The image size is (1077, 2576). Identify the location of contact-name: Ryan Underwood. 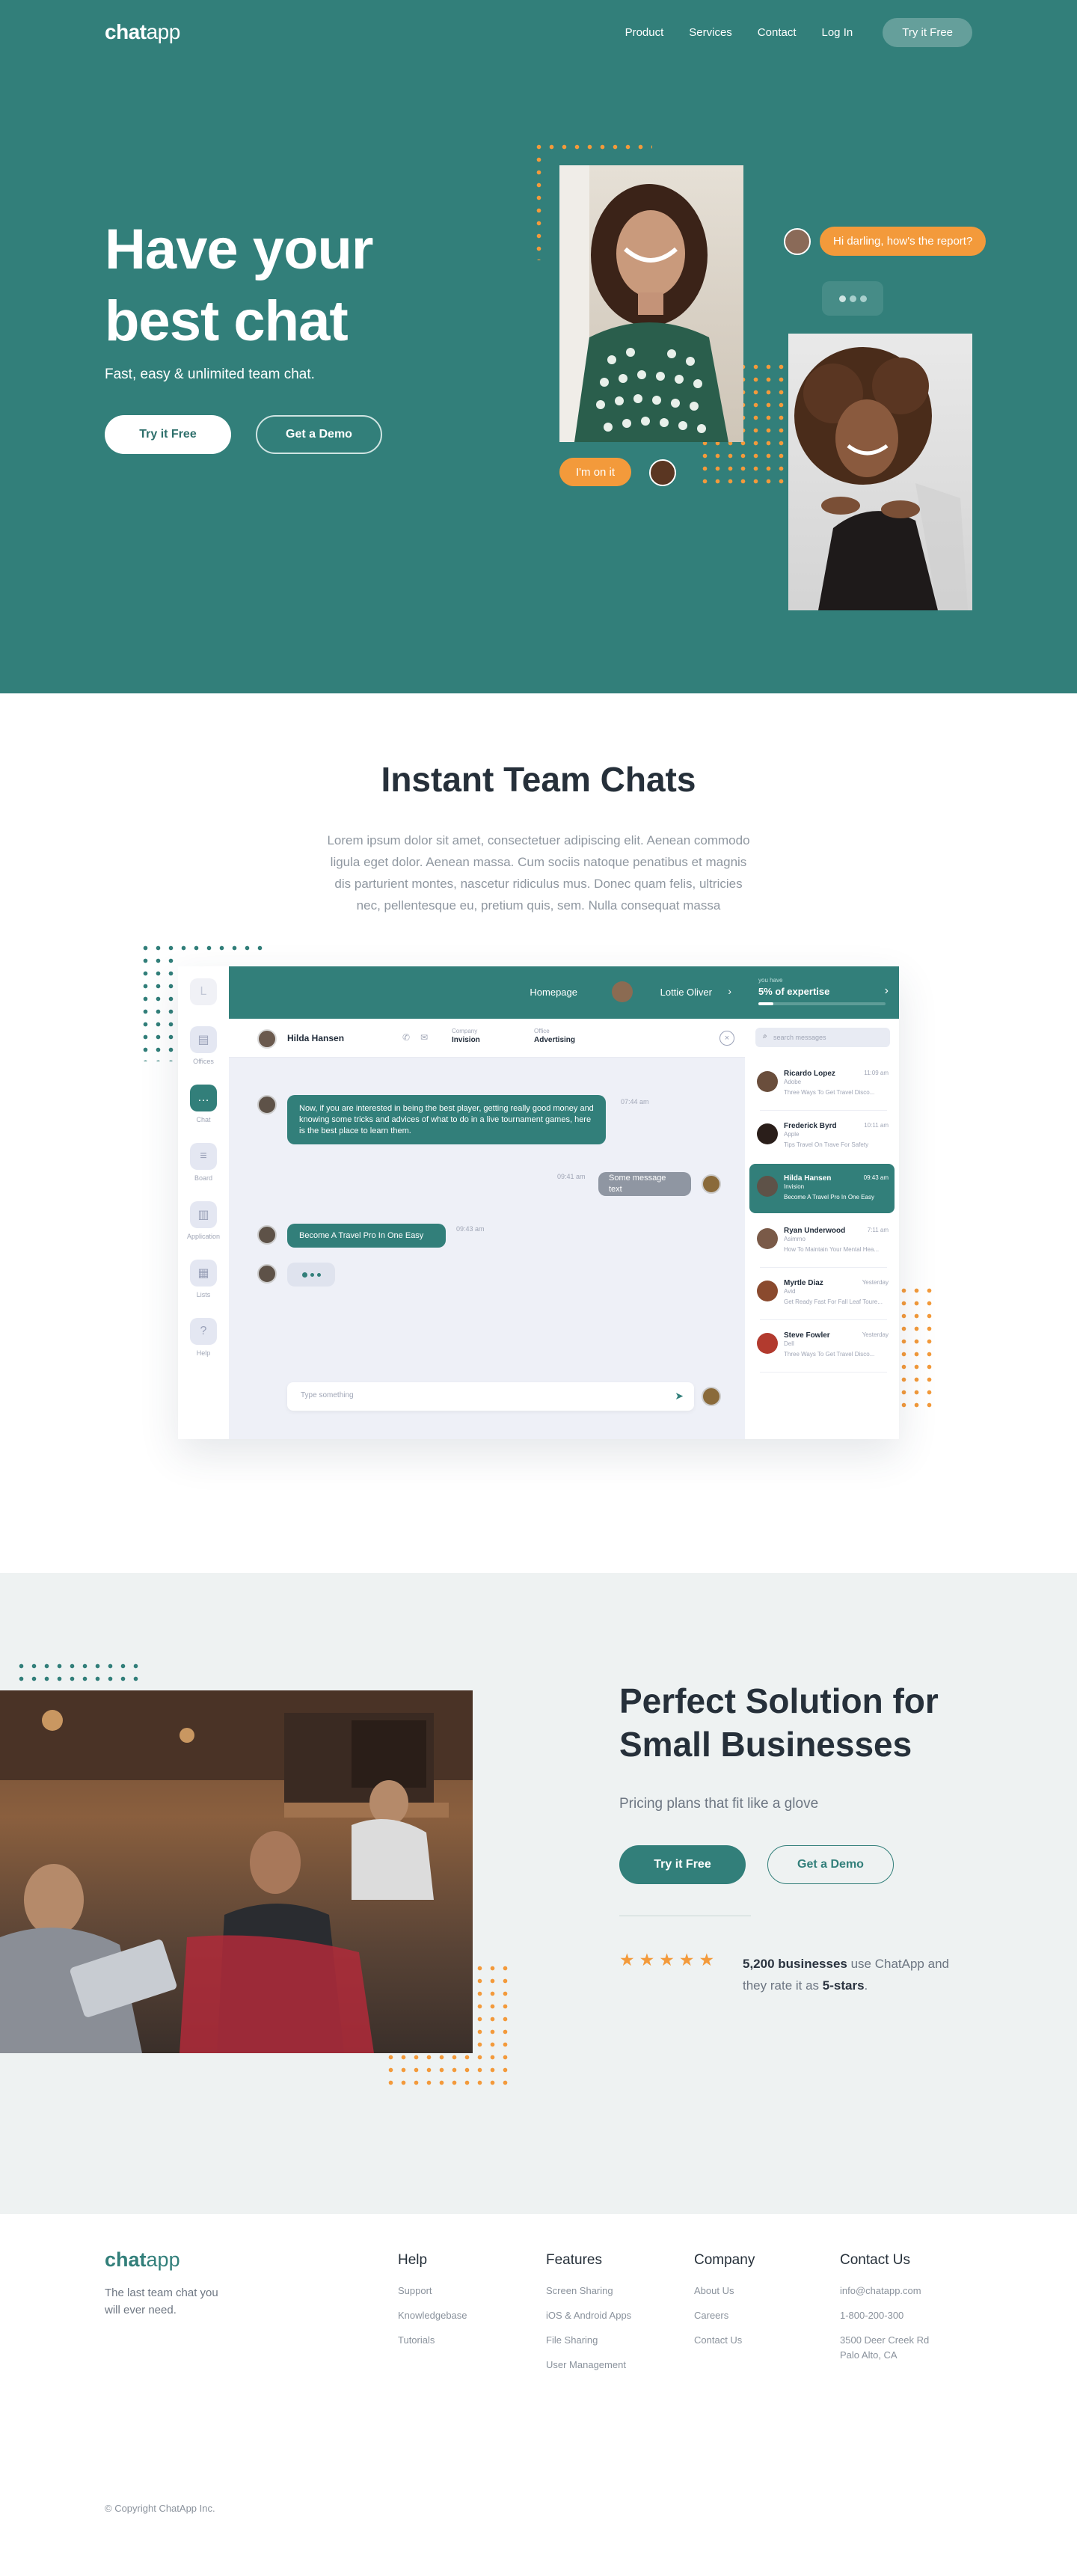
(815, 1231).